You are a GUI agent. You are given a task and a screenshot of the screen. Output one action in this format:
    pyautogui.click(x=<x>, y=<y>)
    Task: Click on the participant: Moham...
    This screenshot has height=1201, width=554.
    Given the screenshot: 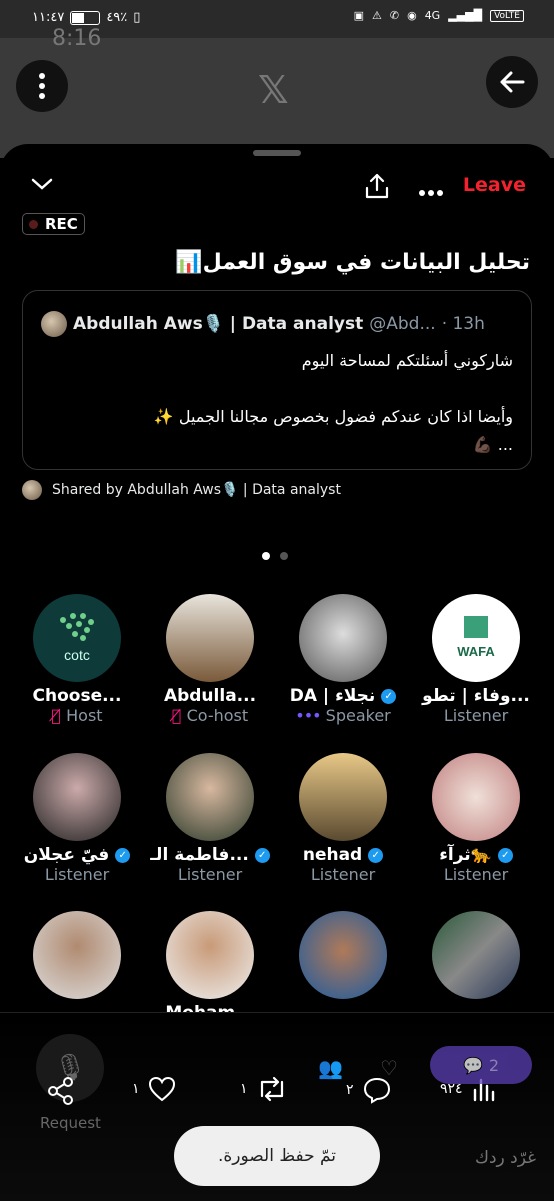 What is the action you would take?
    pyautogui.click(x=210, y=967)
    